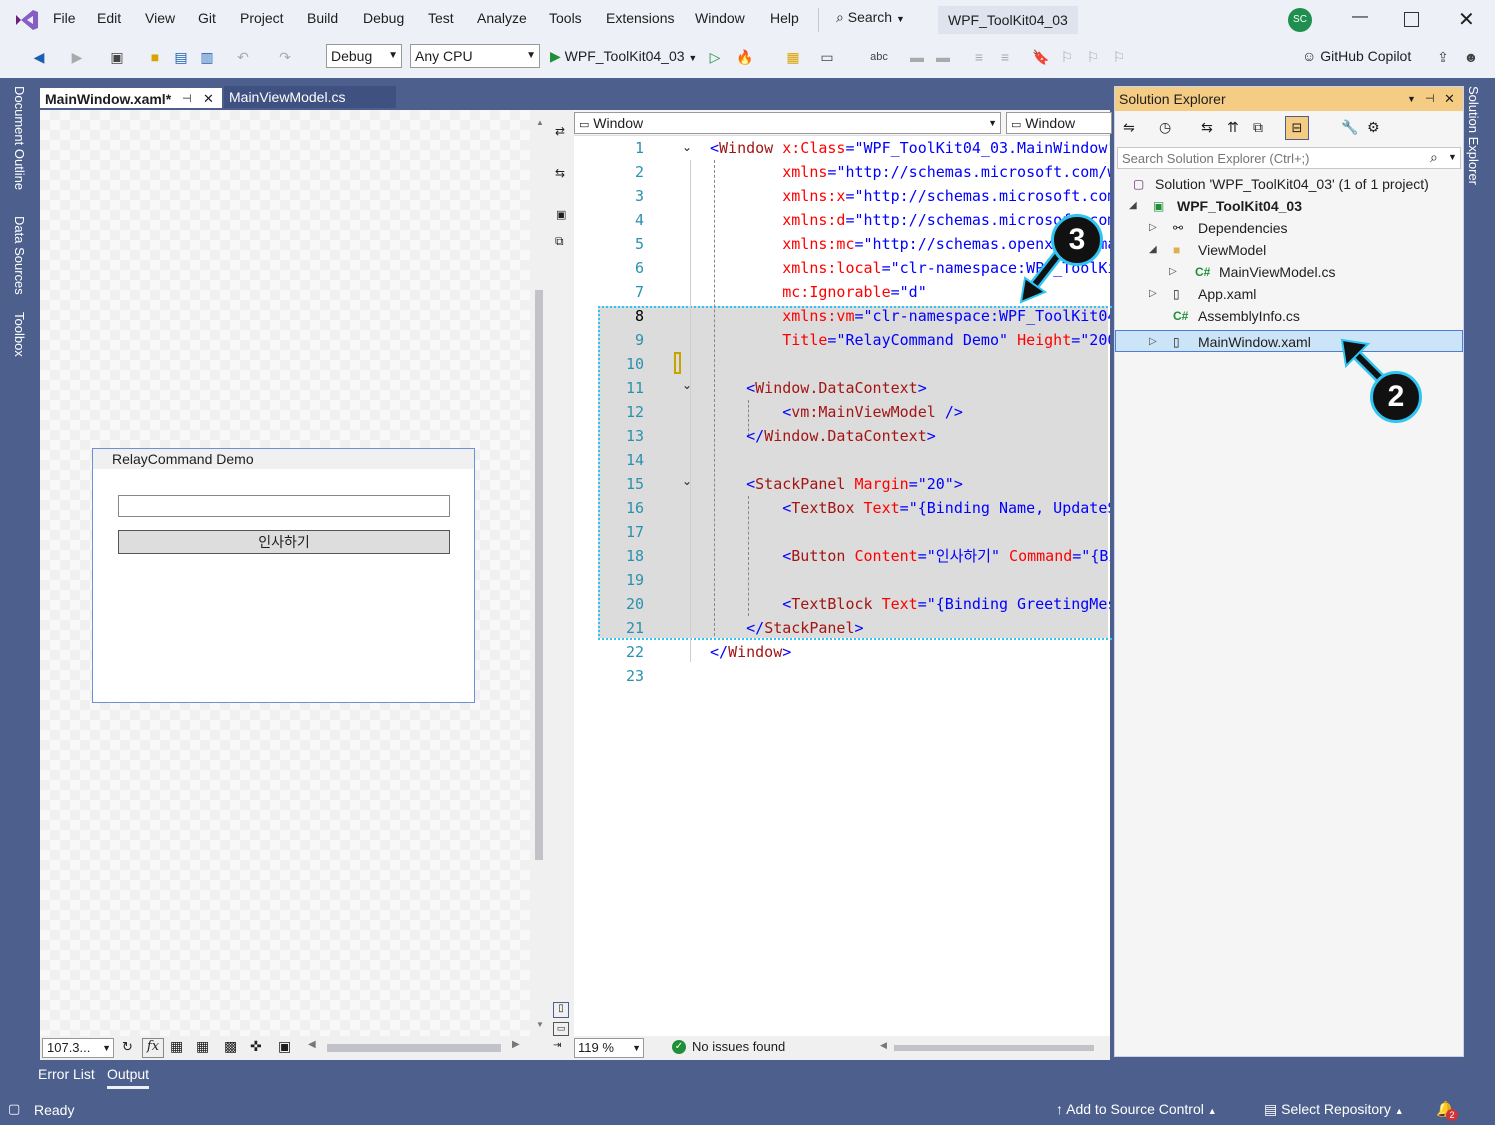 The image size is (1495, 1125). What do you see at coordinates (1447, 1110) in the screenshot?
I see `notifications-button: 🔔 2` at bounding box center [1447, 1110].